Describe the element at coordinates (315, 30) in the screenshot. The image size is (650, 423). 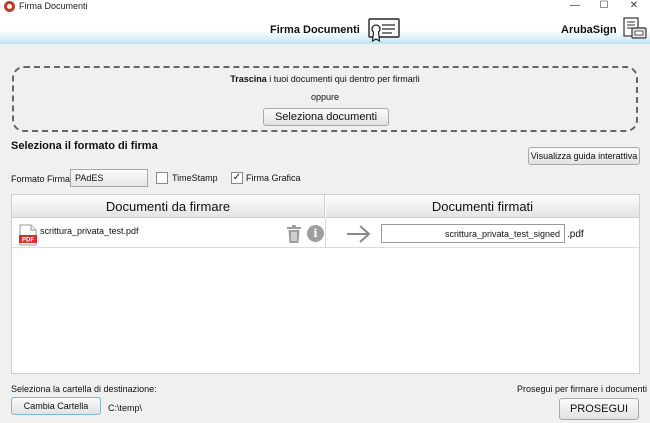
I see `header-title: Firma Documenti` at that location.